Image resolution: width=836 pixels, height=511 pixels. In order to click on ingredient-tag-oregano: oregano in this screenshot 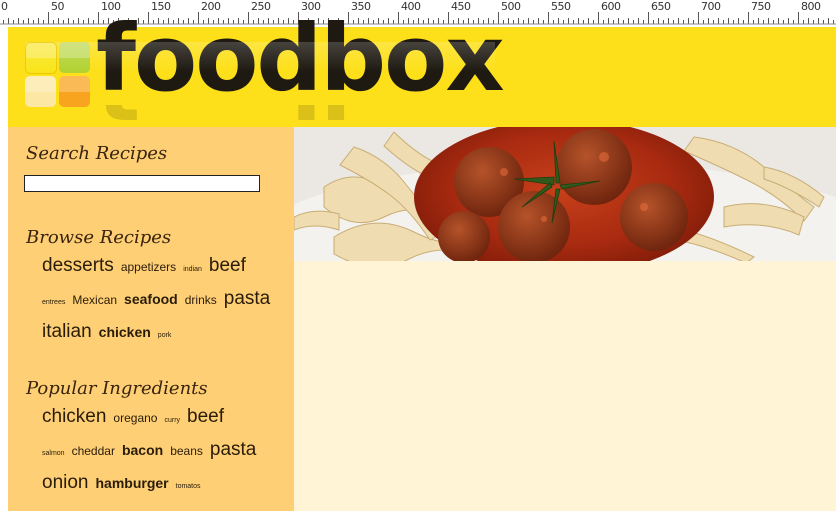, I will do `click(135, 418)`.